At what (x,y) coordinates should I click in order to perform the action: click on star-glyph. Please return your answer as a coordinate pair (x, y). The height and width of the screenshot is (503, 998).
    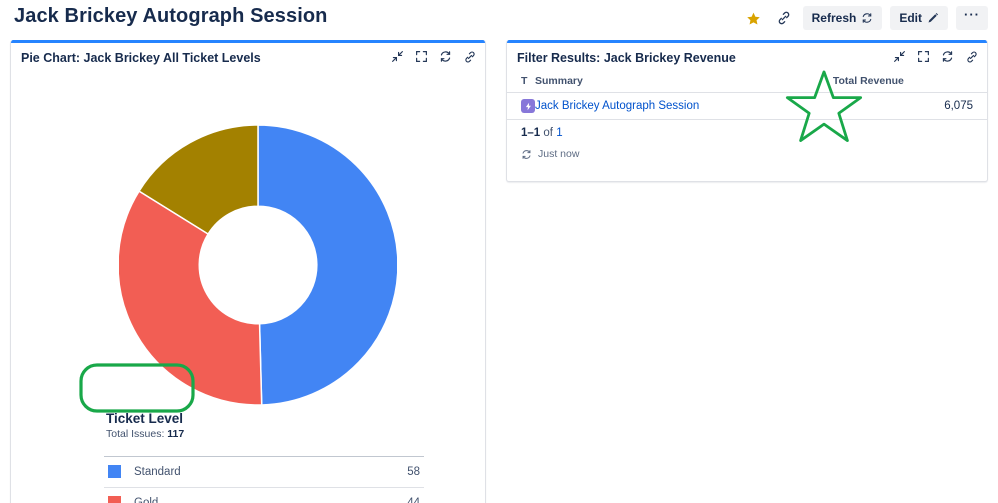
    Looking at the image, I should click on (753, 18).